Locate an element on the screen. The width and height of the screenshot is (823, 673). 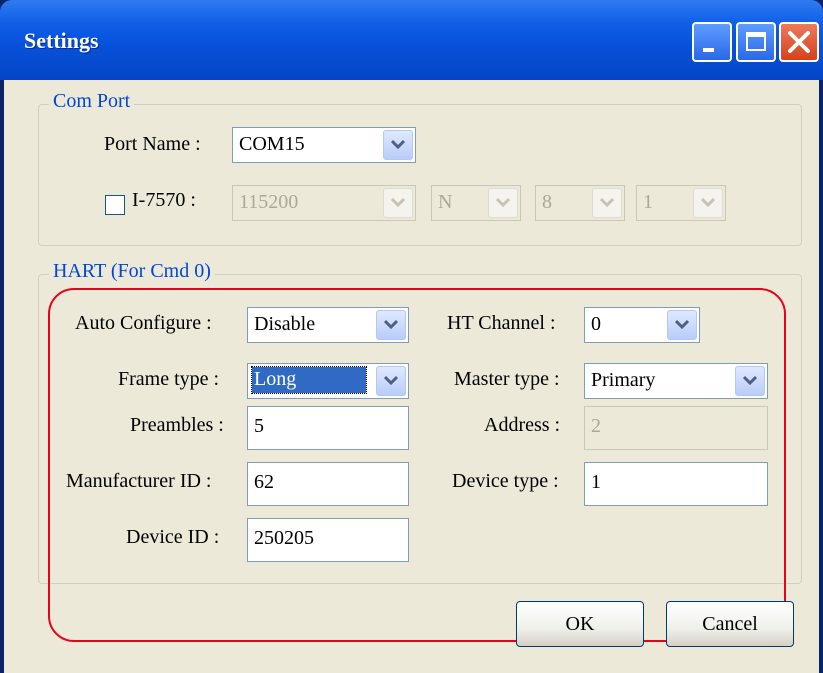
port-name-value: COM15 is located at coordinates (272, 144).